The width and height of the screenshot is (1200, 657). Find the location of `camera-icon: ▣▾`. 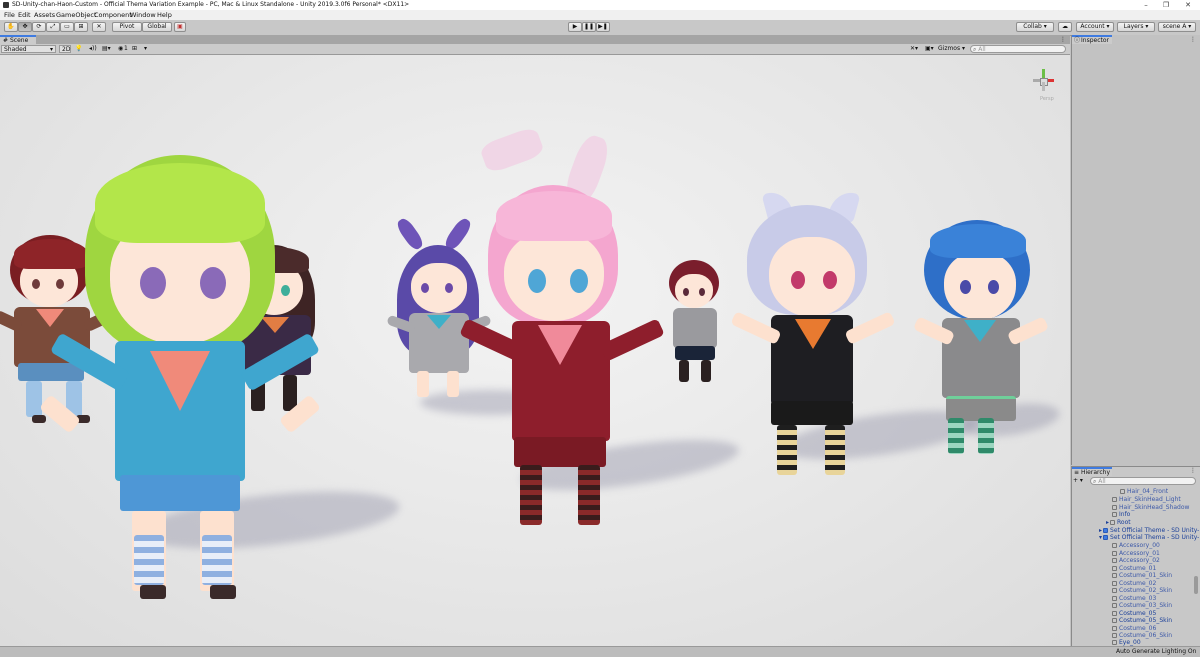

camera-icon: ▣▾ is located at coordinates (929, 49).